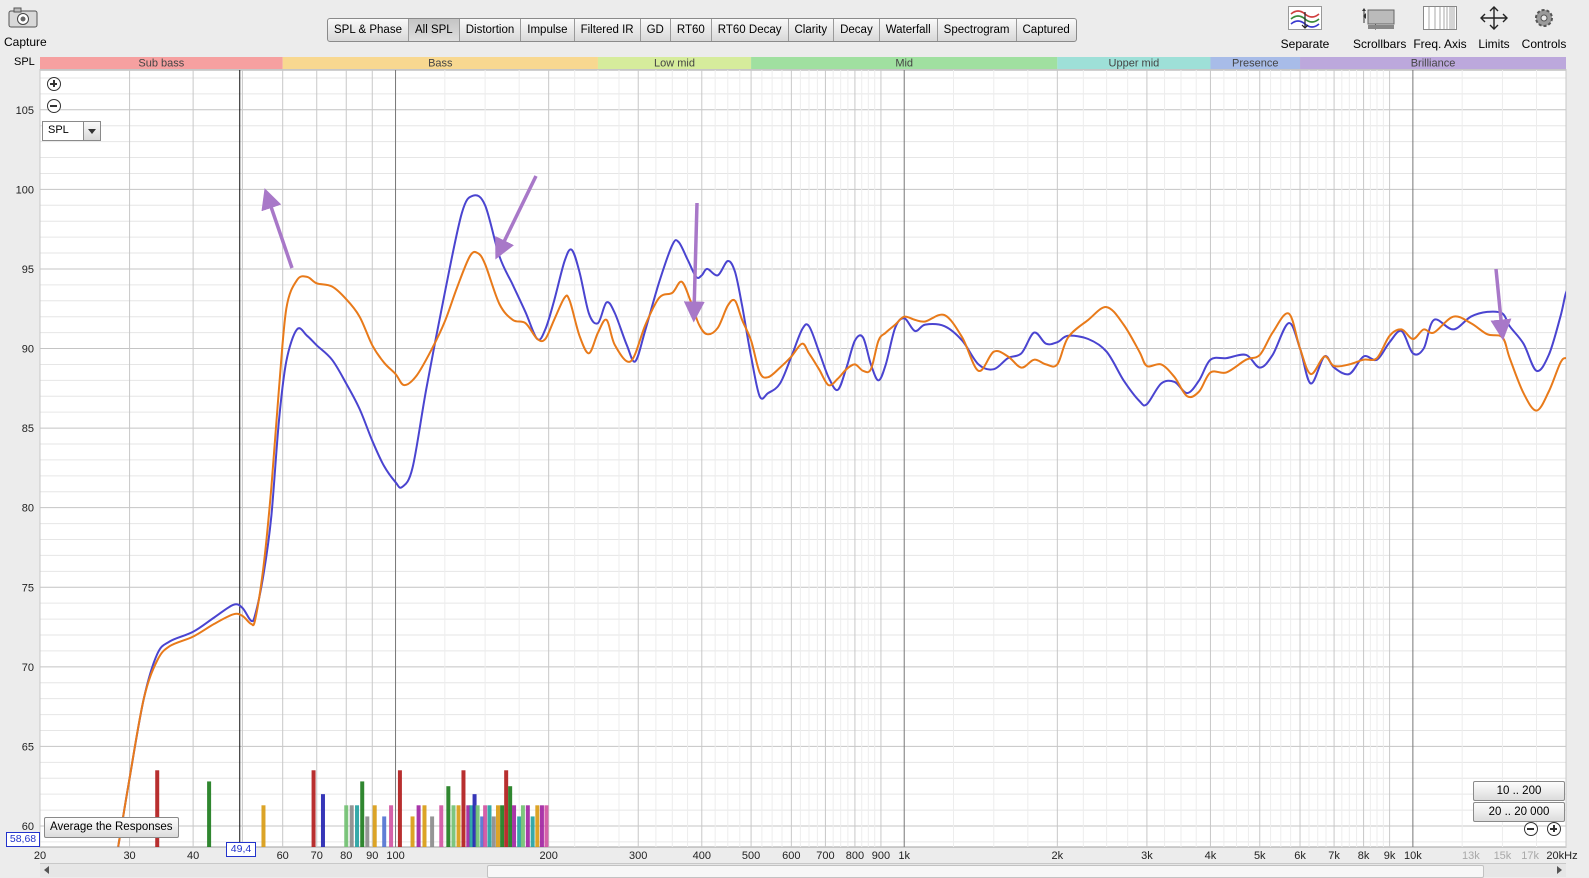 The image size is (1589, 878). What do you see at coordinates (548, 856) in the screenshot?
I see `x-tick-label: 200` at bounding box center [548, 856].